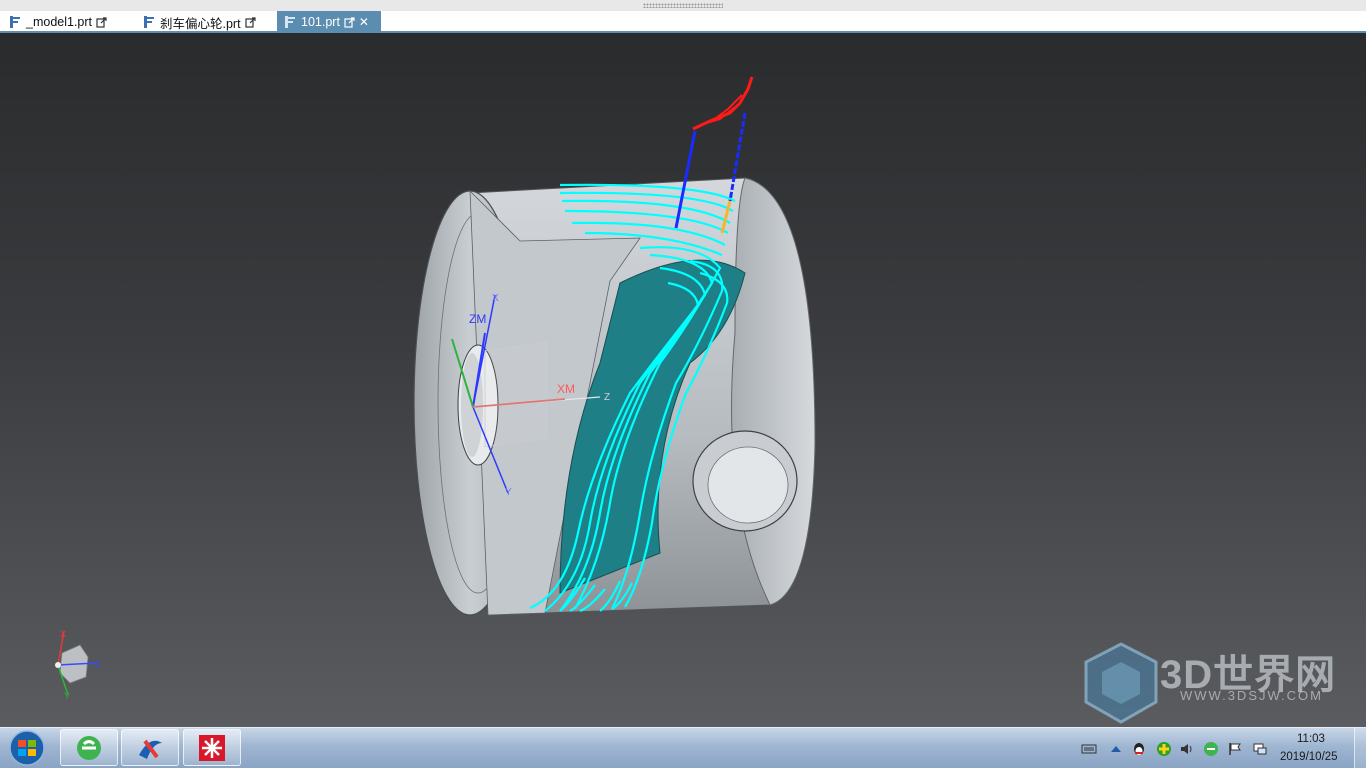 This screenshot has width=1366, height=768. Describe the element at coordinates (78, 665) in the screenshot. I see `view-triad: X Z Y` at that location.